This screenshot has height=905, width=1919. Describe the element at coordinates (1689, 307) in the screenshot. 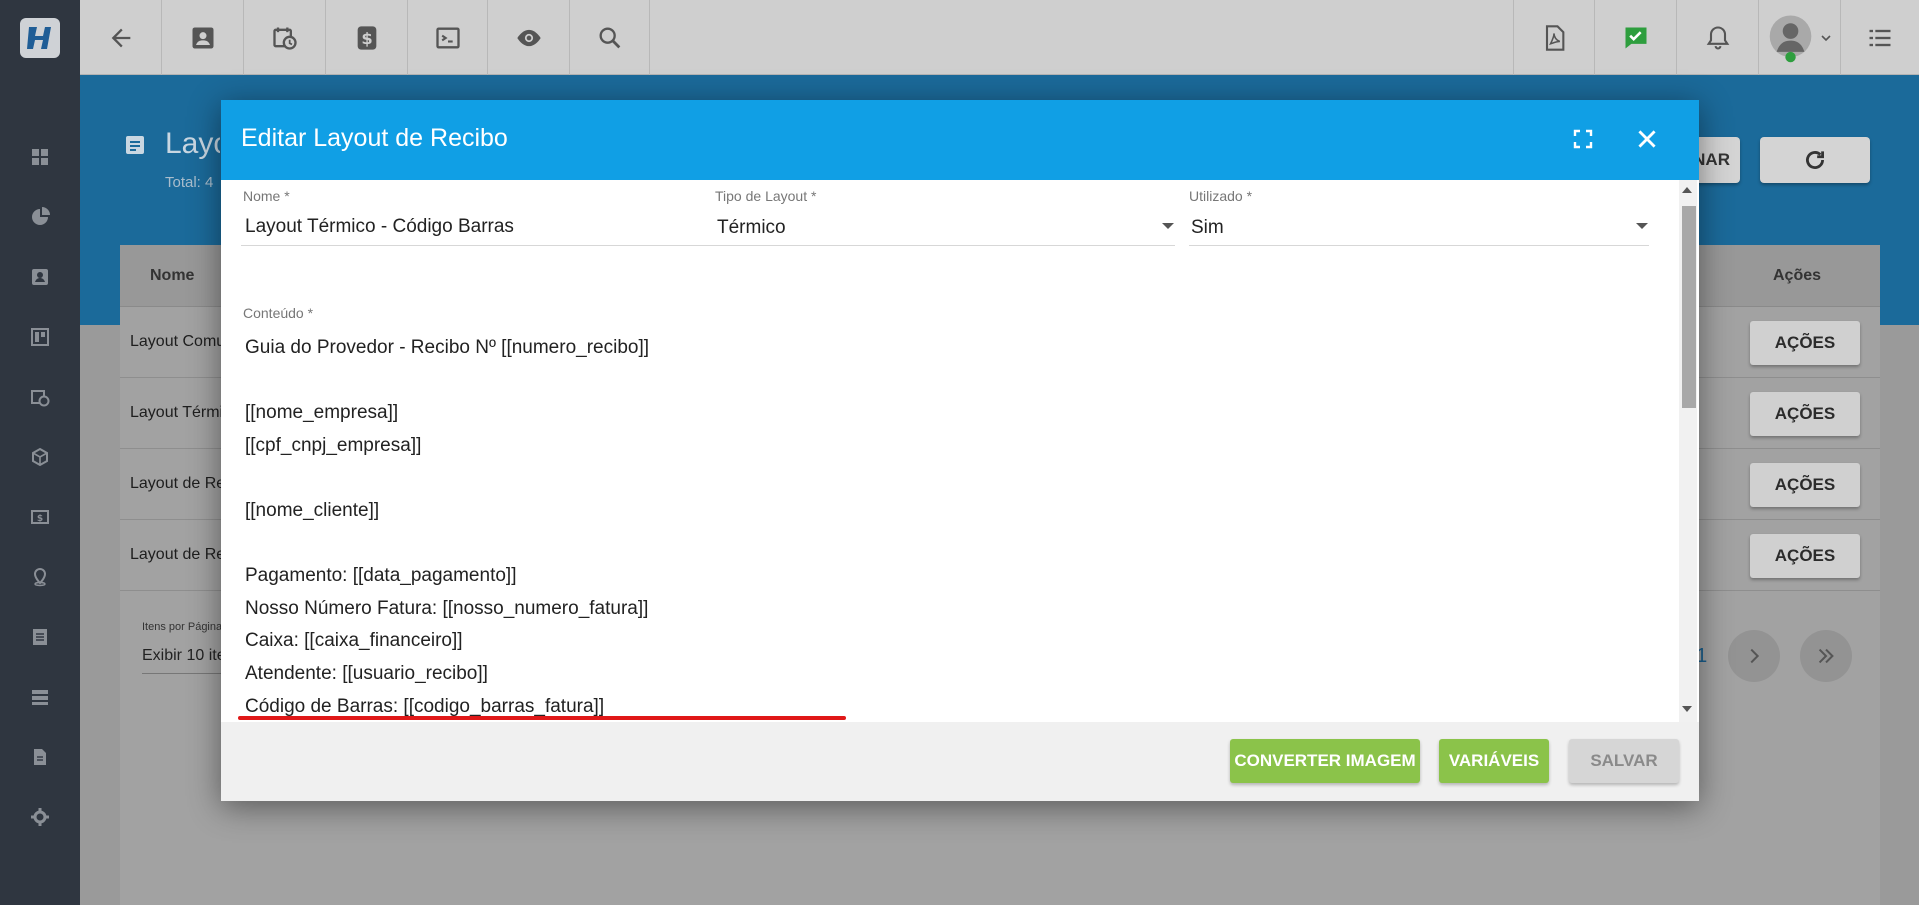

I see `scrollbar-thumb` at that location.